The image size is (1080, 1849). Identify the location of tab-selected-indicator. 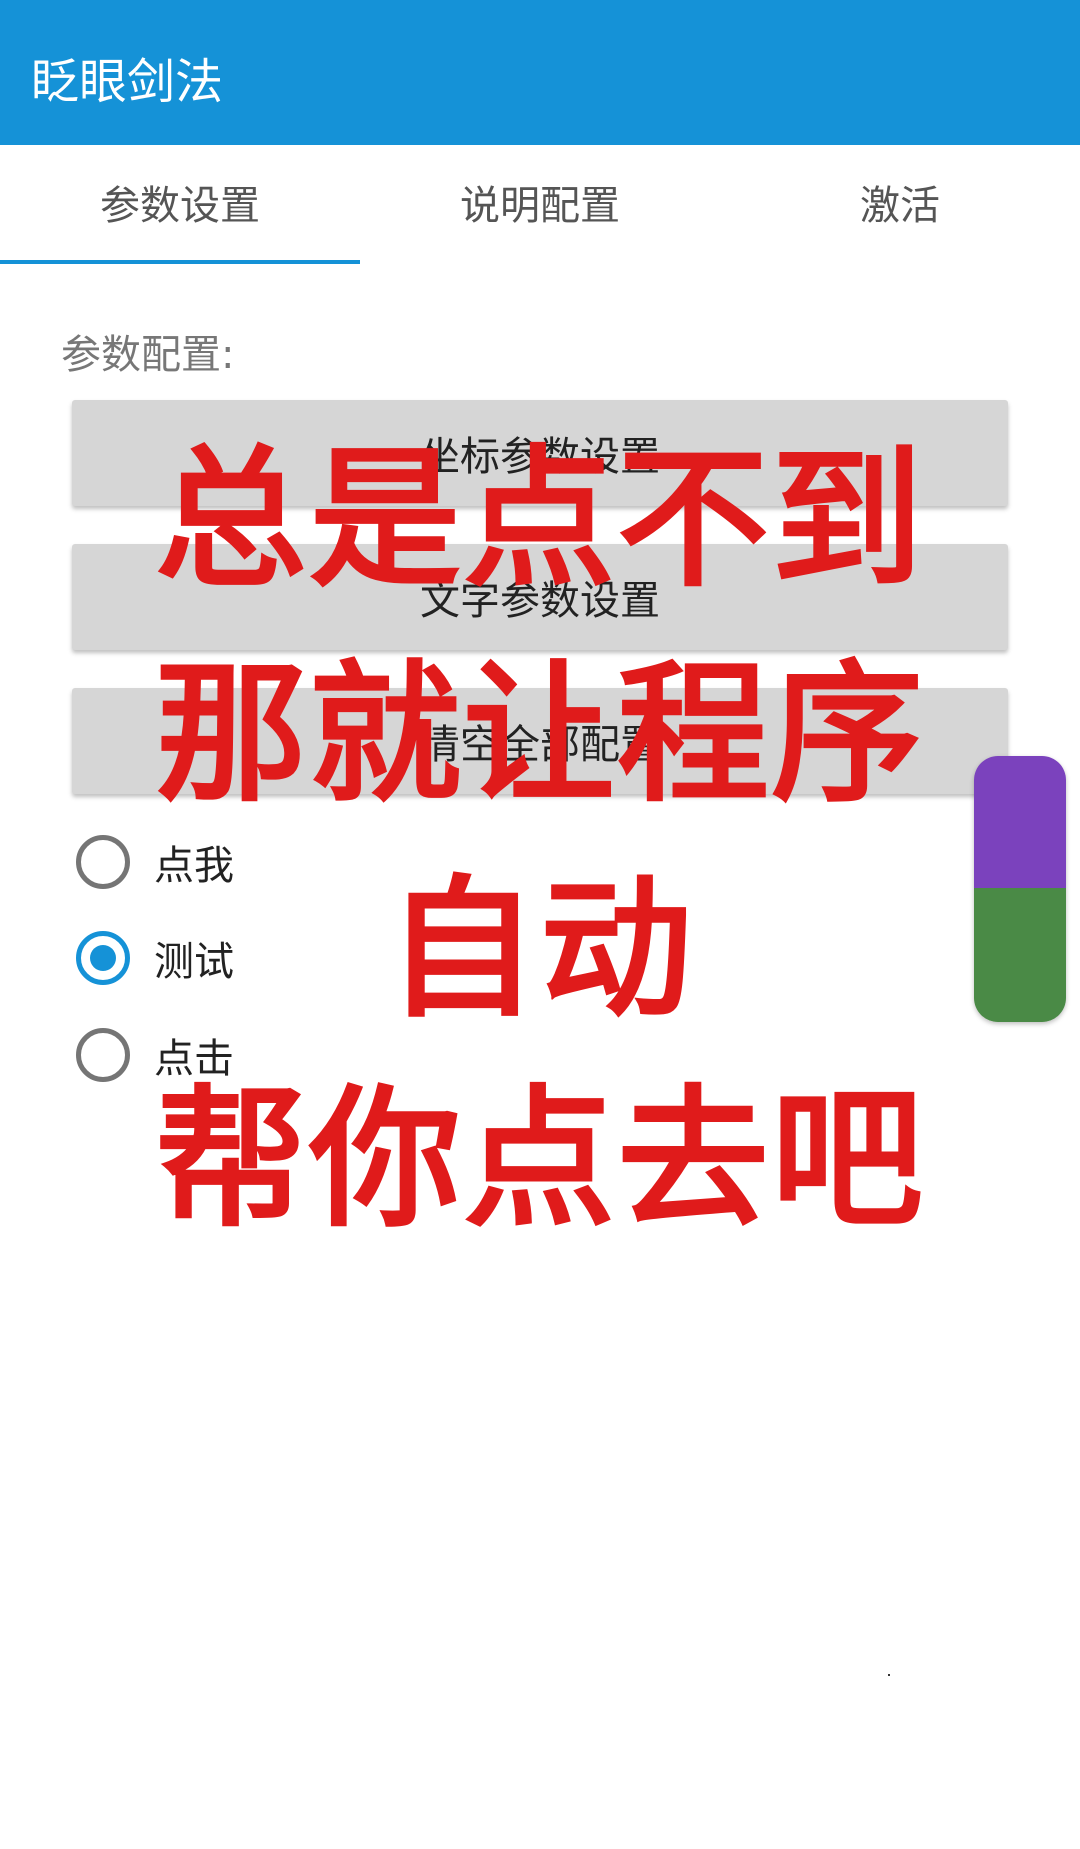
(180, 262).